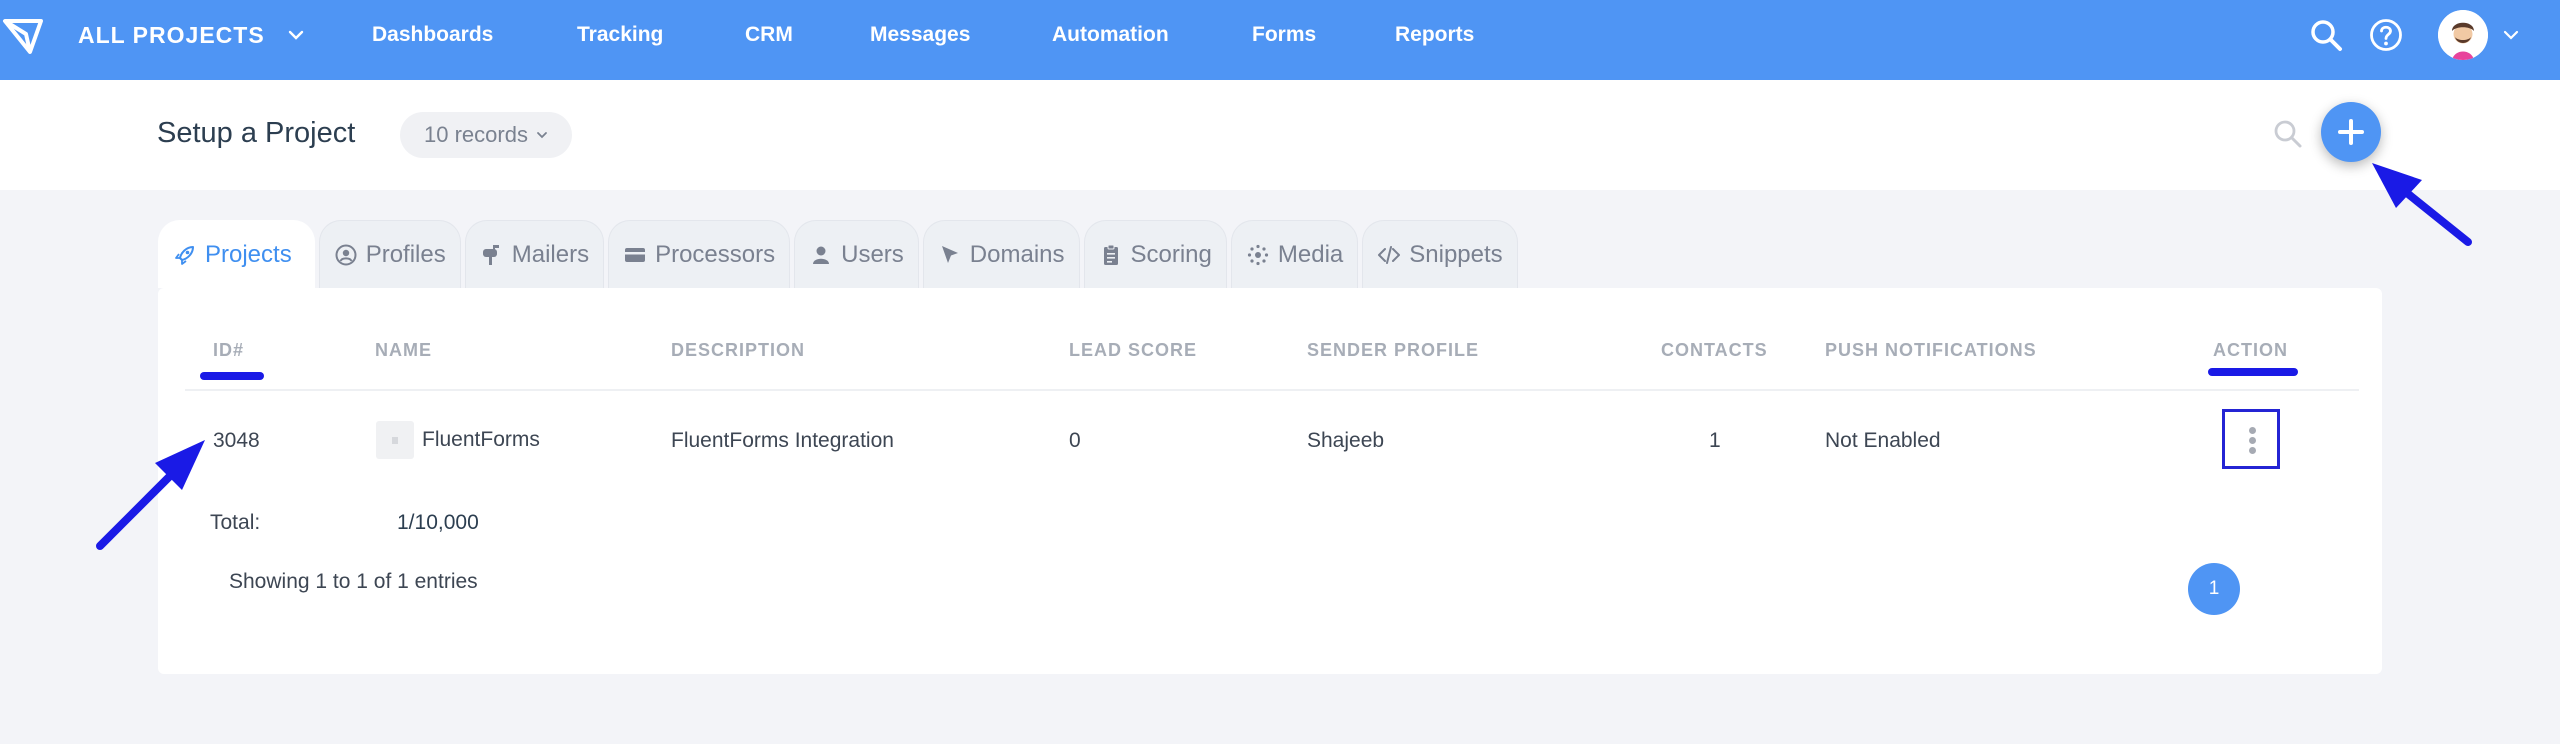 The image size is (2560, 744). Describe the element at coordinates (150, 495) in the screenshot. I see `annotation-arrow-to-id` at that location.